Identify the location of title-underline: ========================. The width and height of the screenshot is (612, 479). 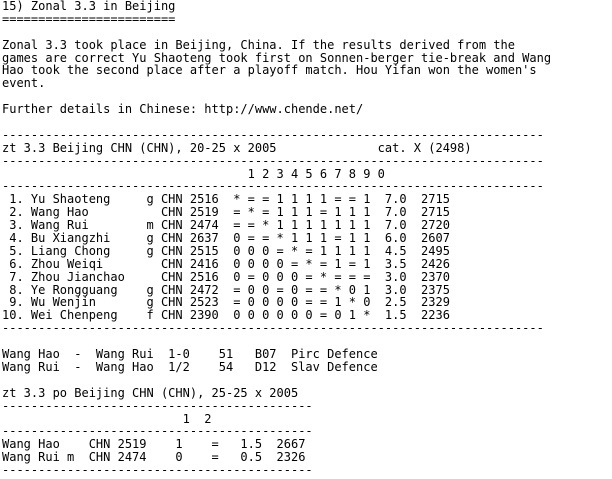
(89, 18).